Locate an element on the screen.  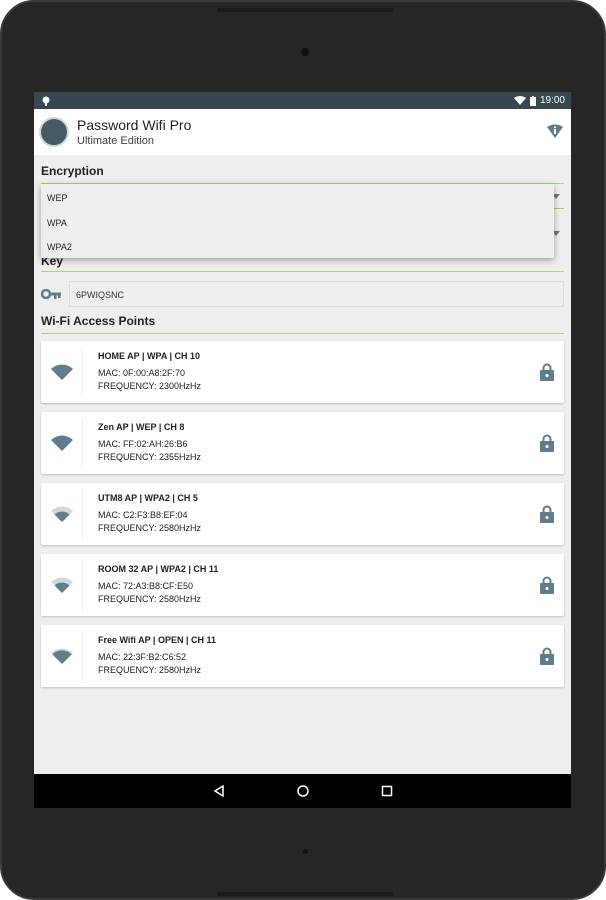
app-bar: Password Wifi Pro Ultimate Edition is located at coordinates (302, 132).